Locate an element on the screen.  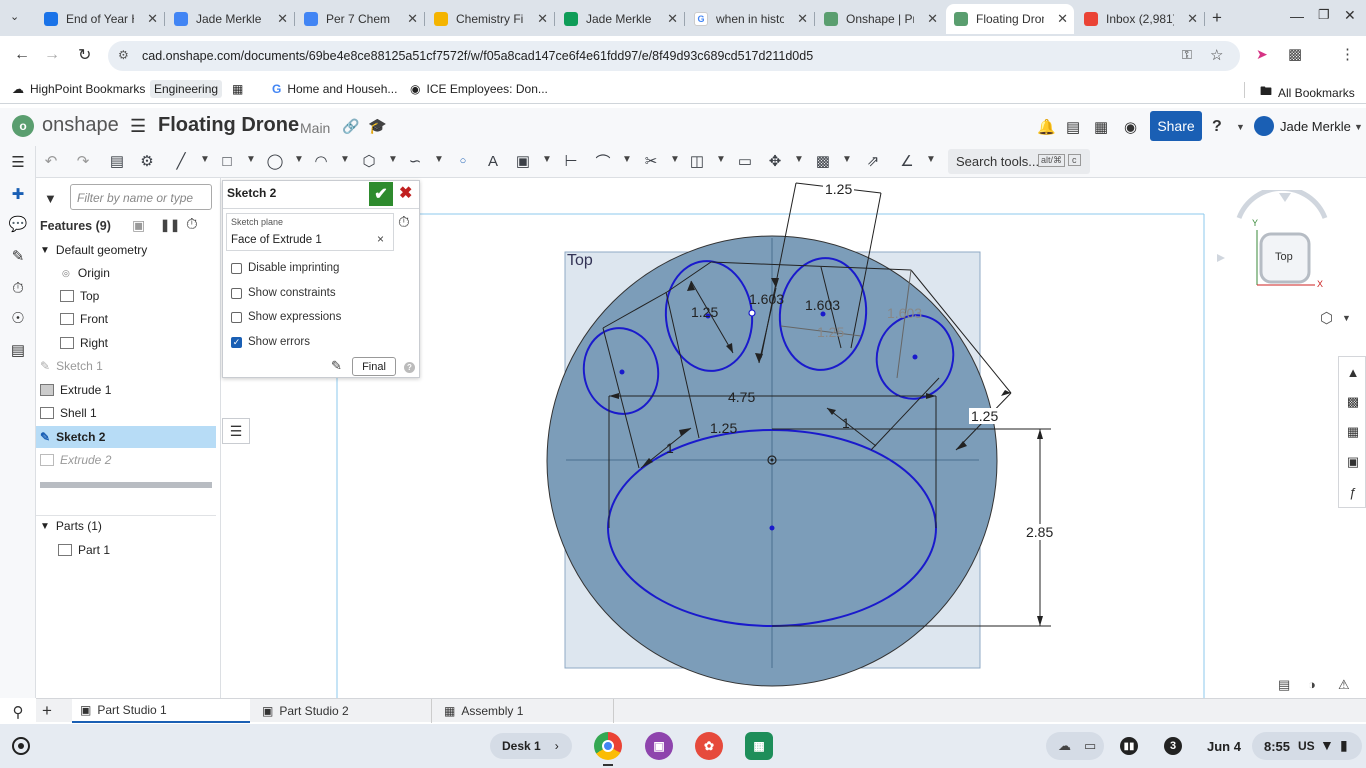
feature-list-icon: ☰ is located at coordinates (18, 162).